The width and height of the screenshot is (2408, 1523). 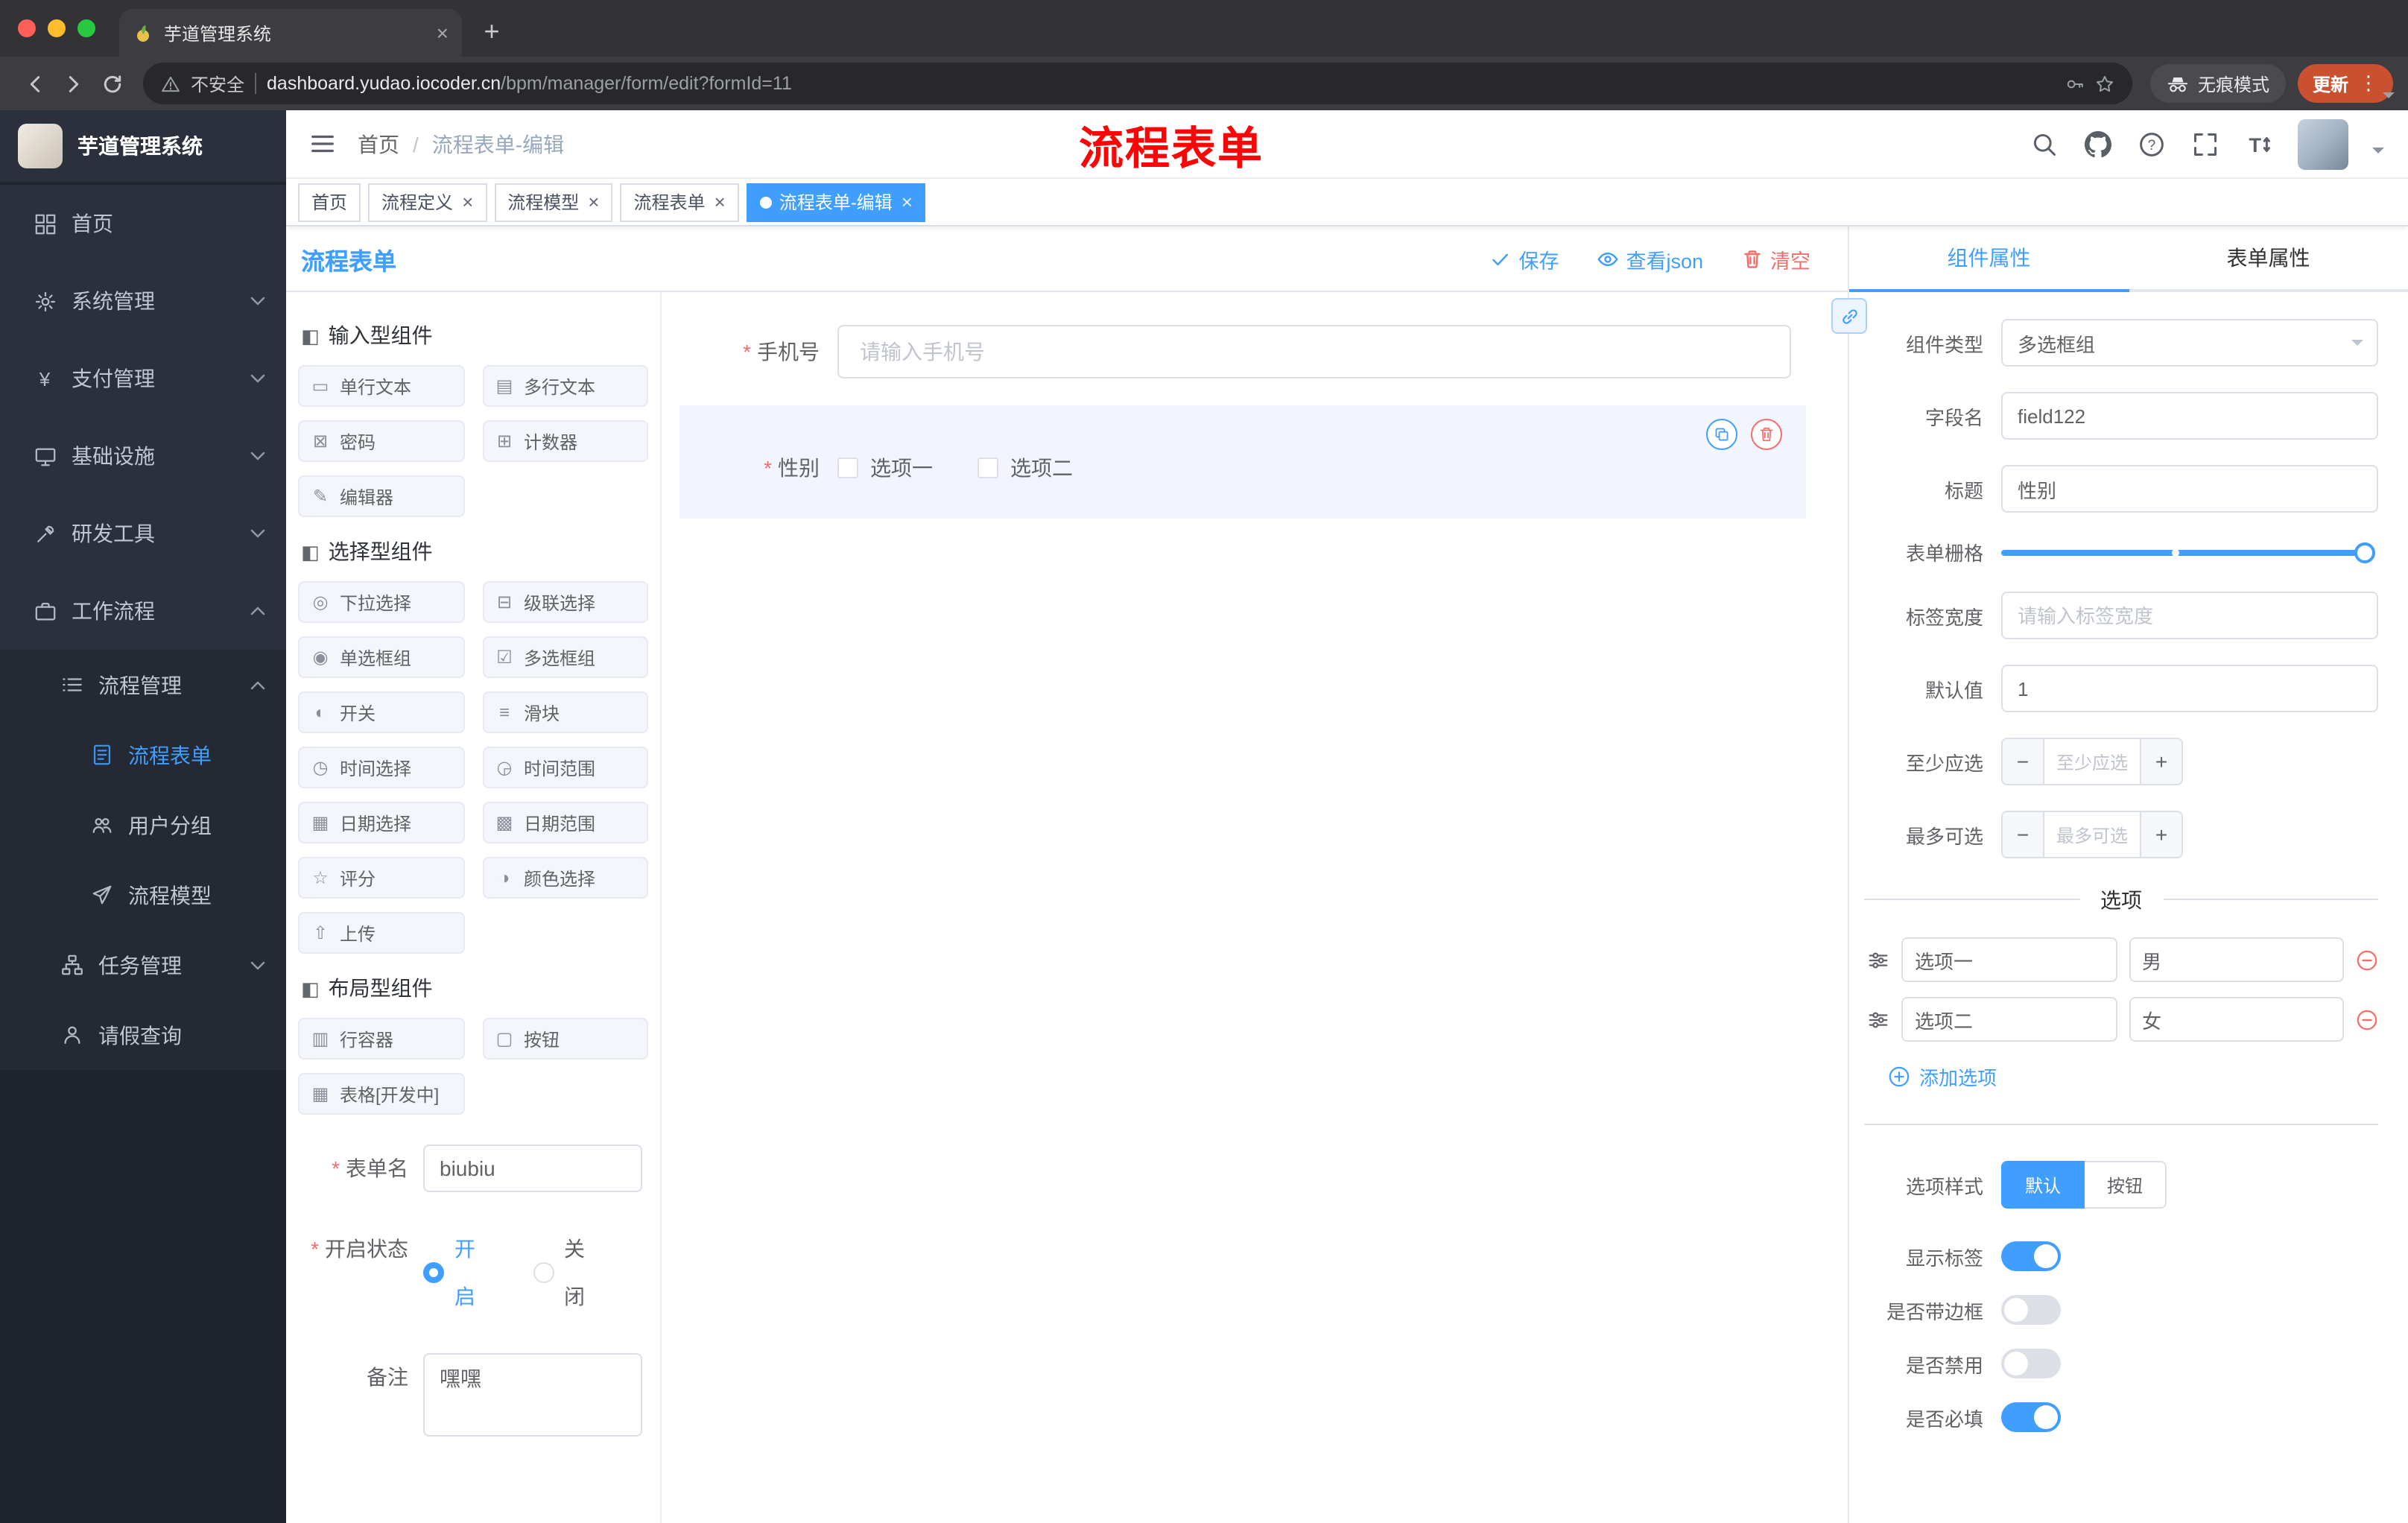 I want to click on sidebar-logo-row: 芋道管理系统, so click(x=143, y=146).